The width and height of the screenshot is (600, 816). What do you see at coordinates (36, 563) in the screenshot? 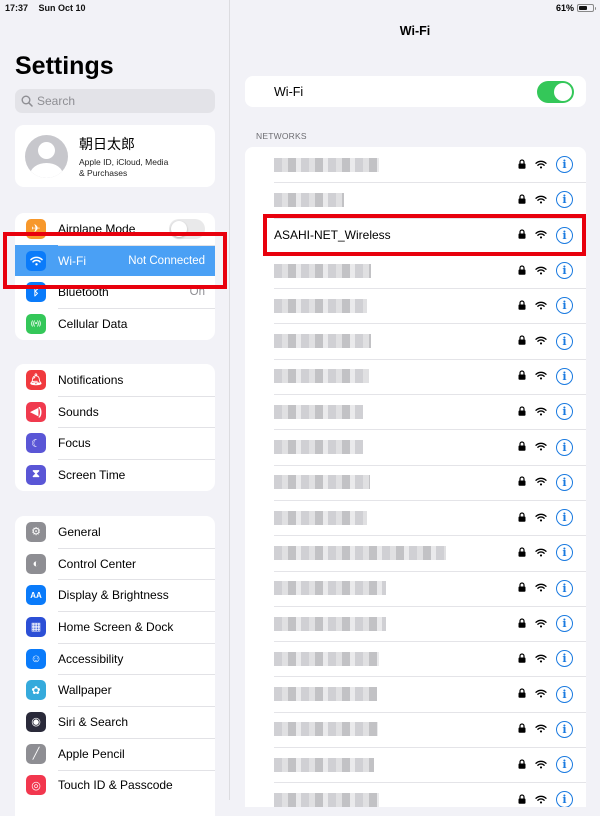
I see `switches-icon: ◐` at bounding box center [36, 563].